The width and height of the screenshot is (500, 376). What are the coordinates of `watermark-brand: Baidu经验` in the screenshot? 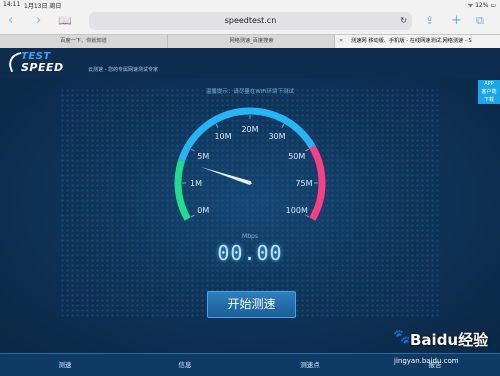 It's located at (449, 340).